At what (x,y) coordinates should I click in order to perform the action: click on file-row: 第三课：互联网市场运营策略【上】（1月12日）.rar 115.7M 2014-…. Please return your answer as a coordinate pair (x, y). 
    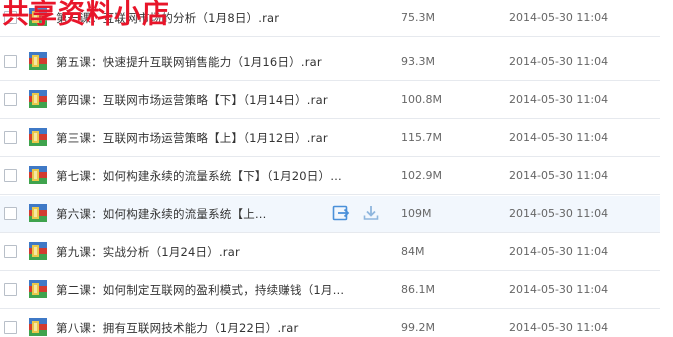
    Looking at the image, I should click on (330, 138).